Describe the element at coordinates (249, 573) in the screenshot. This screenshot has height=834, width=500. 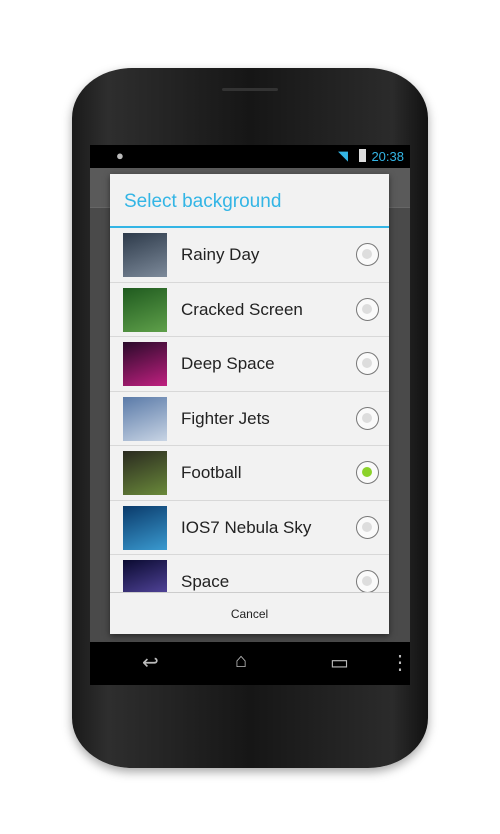
I see `list-item: Space` at that location.